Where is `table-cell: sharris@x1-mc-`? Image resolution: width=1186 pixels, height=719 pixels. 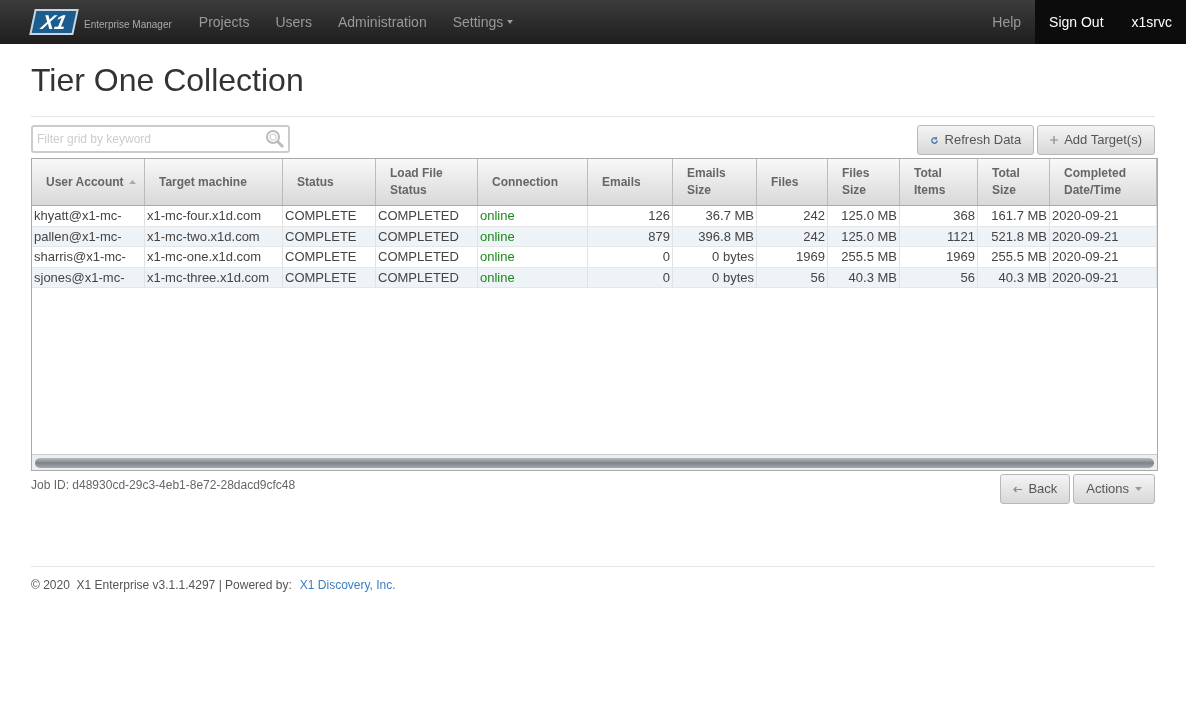
table-cell: sharris@x1-mc- is located at coordinates (88, 257).